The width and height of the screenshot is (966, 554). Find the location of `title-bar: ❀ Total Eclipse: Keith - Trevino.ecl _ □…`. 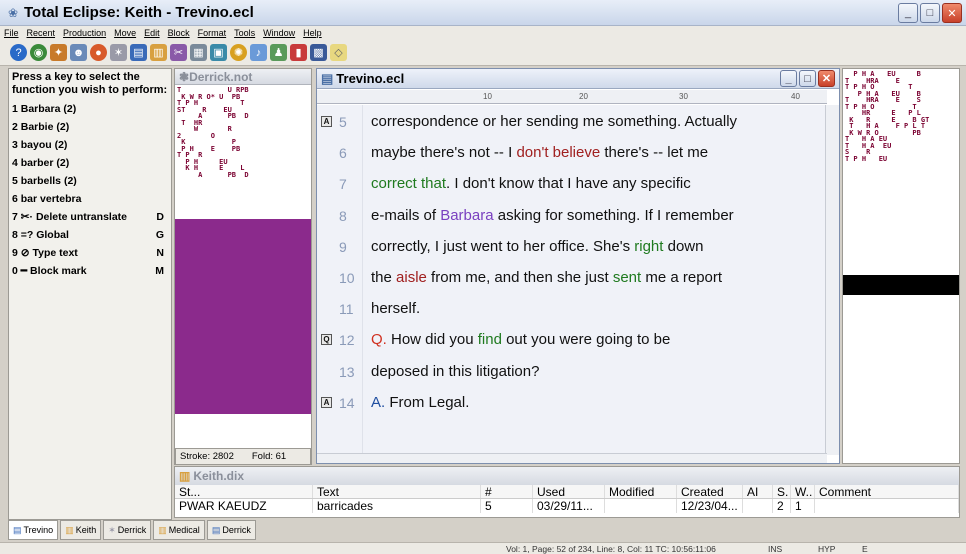

title-bar: ❀ Total Eclipse: Keith - Trevino.ecl _ □… is located at coordinates (483, 13).